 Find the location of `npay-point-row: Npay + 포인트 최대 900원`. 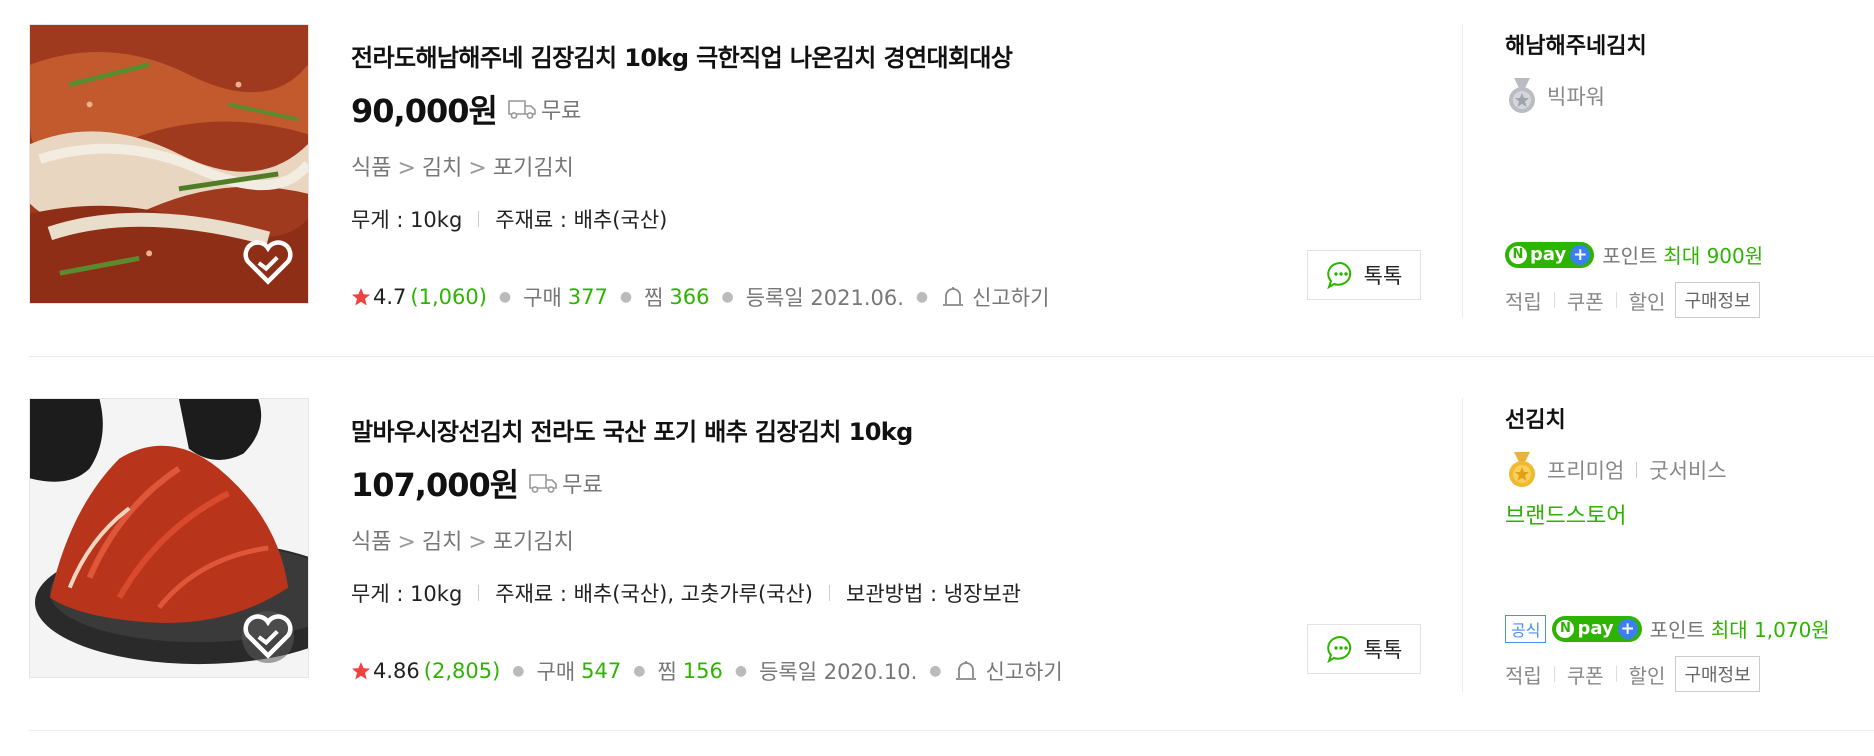

npay-point-row: Npay + 포인트 최대 900원 is located at coordinates (1634, 254).